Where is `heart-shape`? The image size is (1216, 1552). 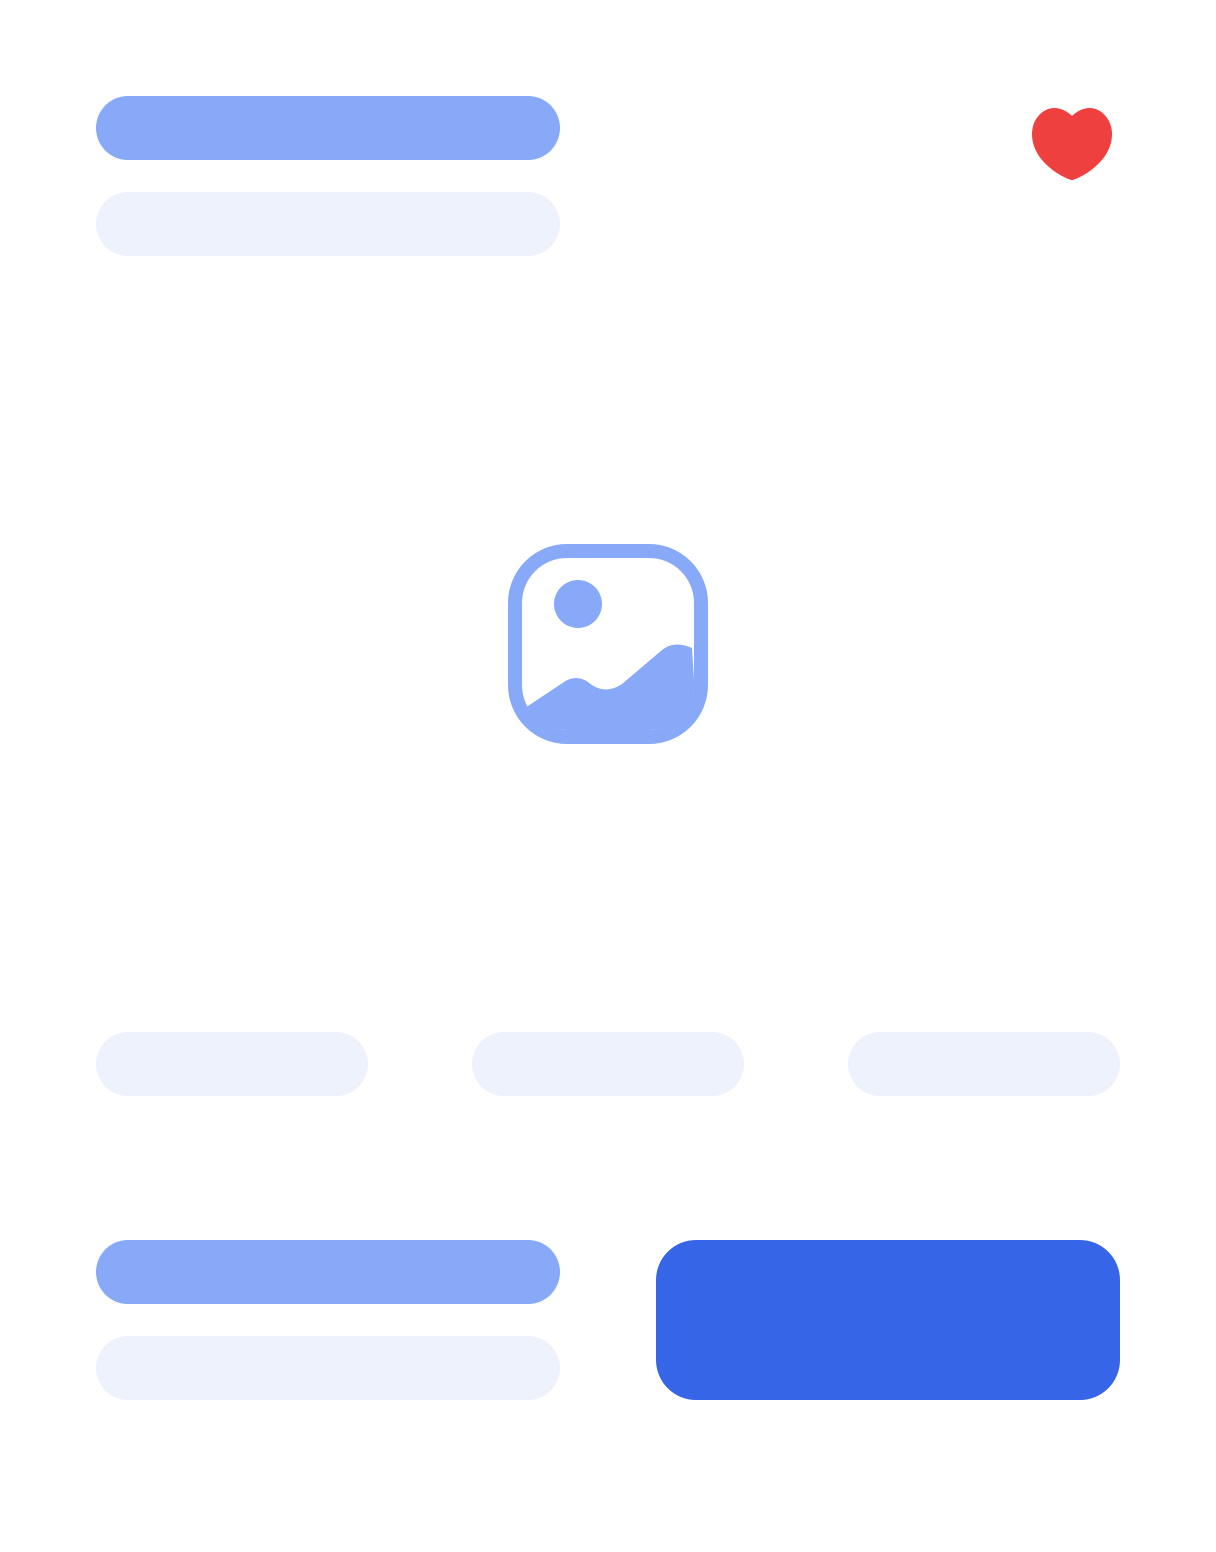
heart-shape is located at coordinates (1072, 144).